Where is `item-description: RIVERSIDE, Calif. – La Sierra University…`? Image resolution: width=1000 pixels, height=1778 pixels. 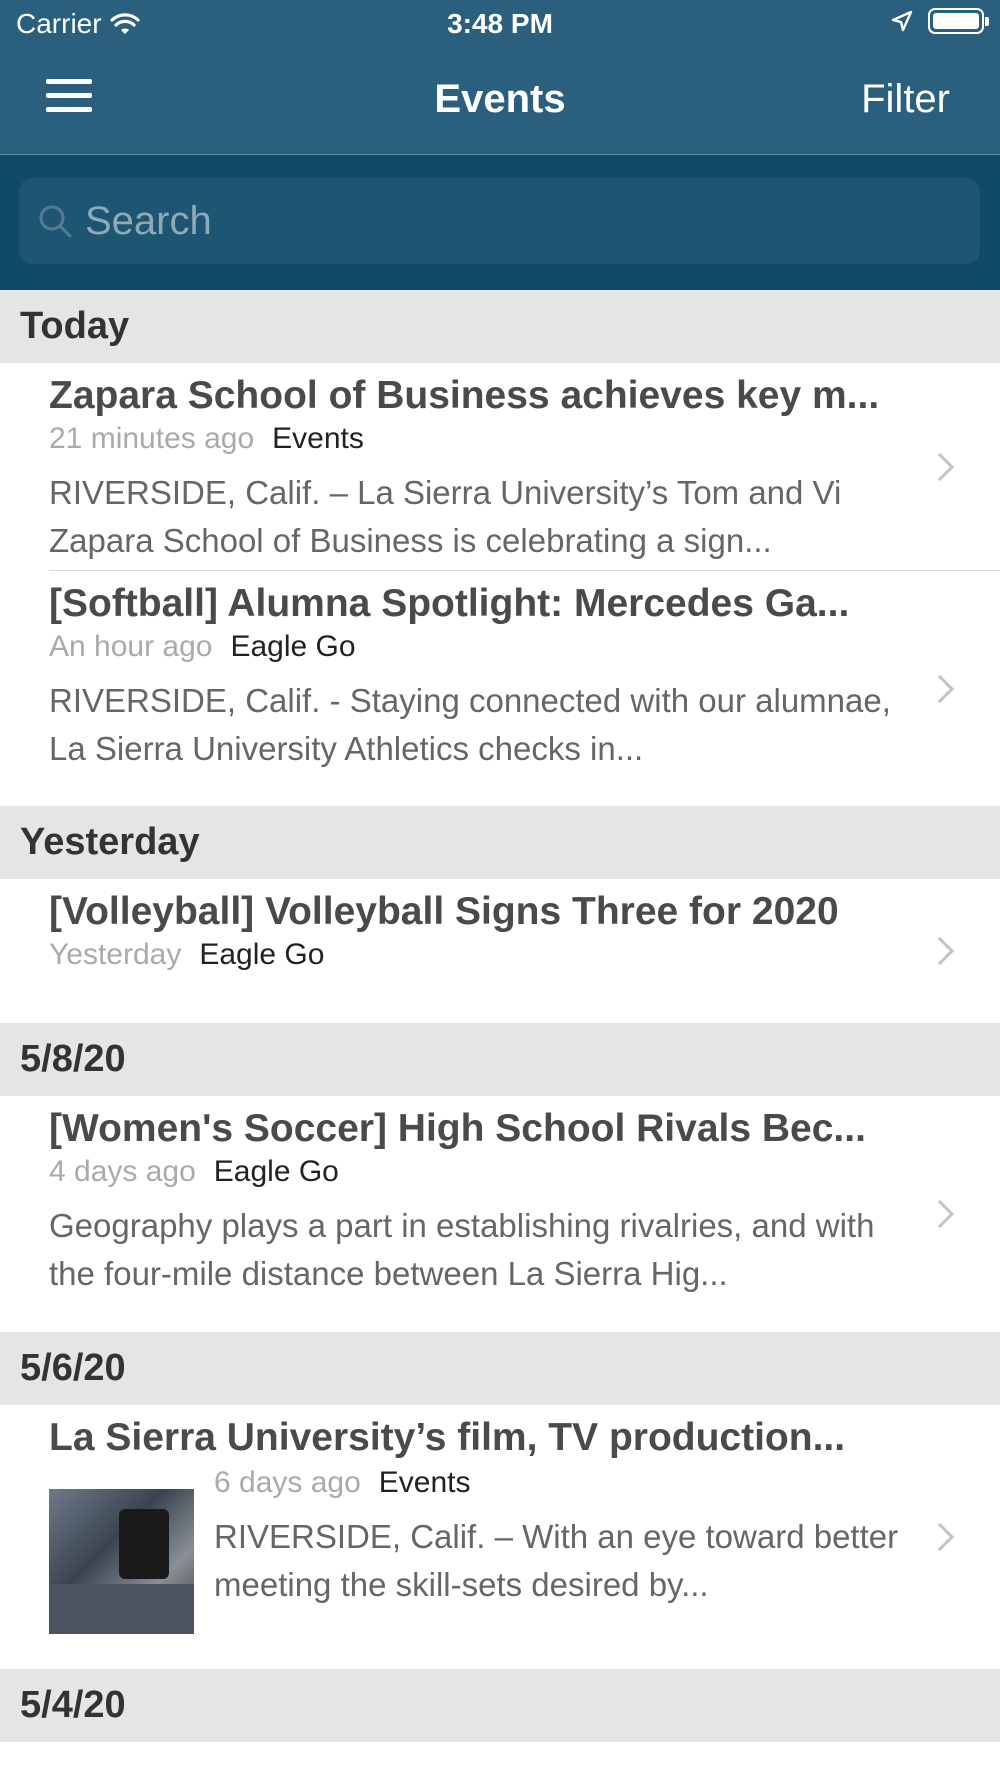
item-description: RIVERSIDE, Calif. – La Sierra University… is located at coordinates (445, 516).